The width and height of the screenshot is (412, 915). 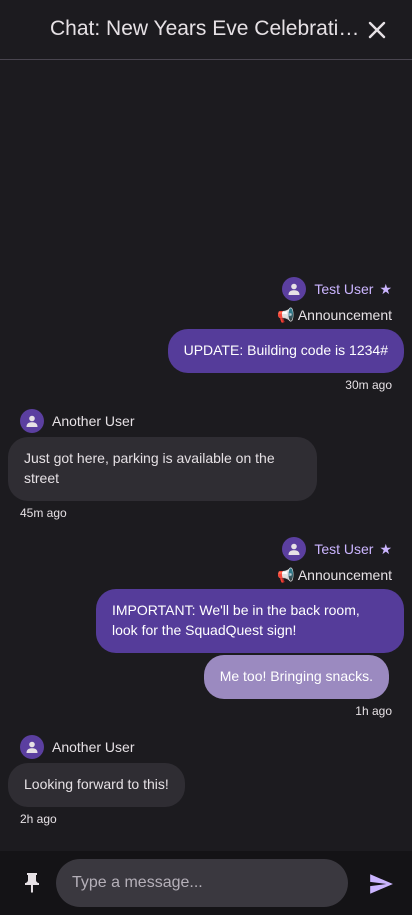 I want to click on chat-header: Chat: New Years Eve Celebration, so click(x=206, y=30).